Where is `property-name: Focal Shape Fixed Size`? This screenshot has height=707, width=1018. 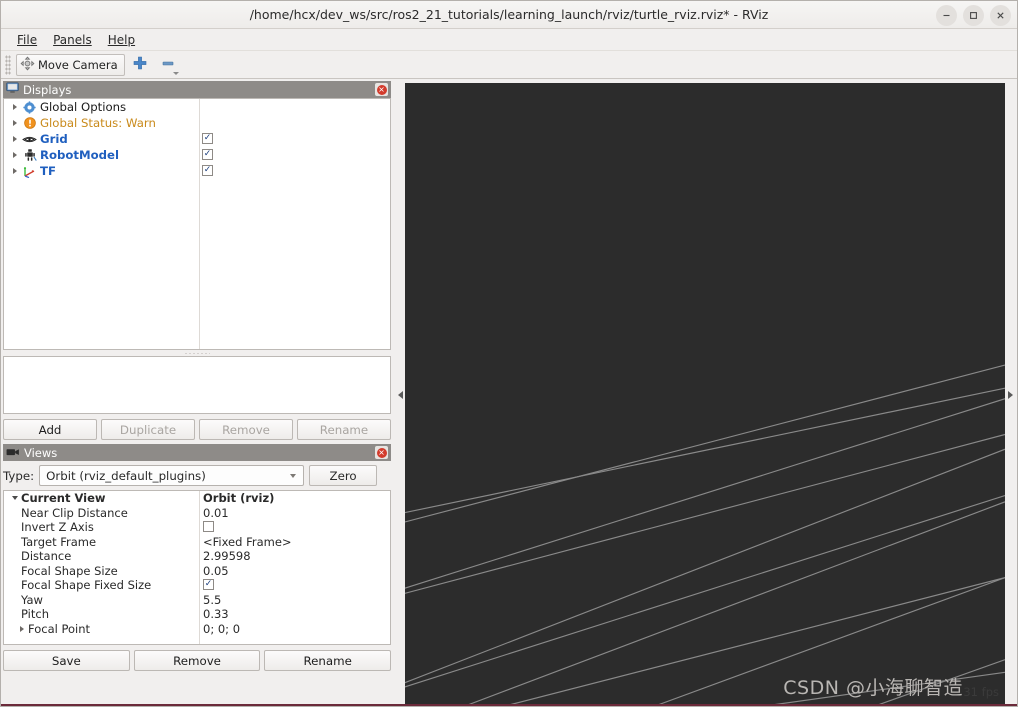 property-name: Focal Shape Fixed Size is located at coordinates (86, 585).